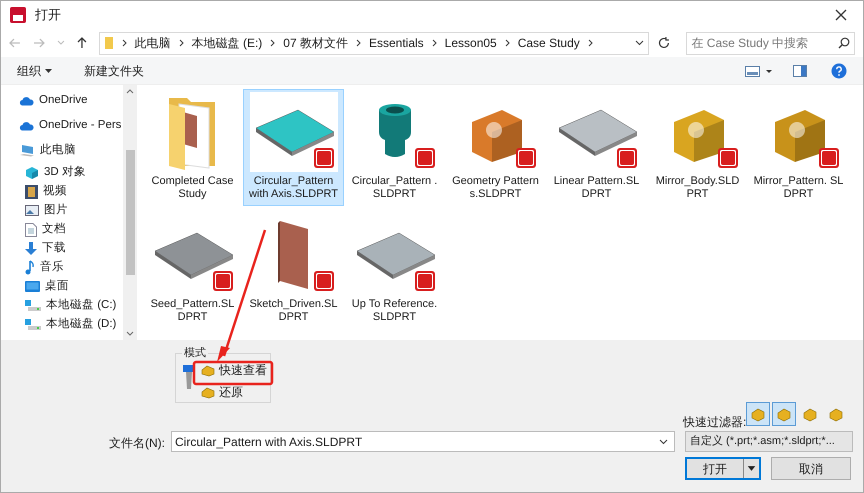  What do you see at coordinates (54, 229) in the screenshot?
I see `sidebar-item: 文档` at bounding box center [54, 229].